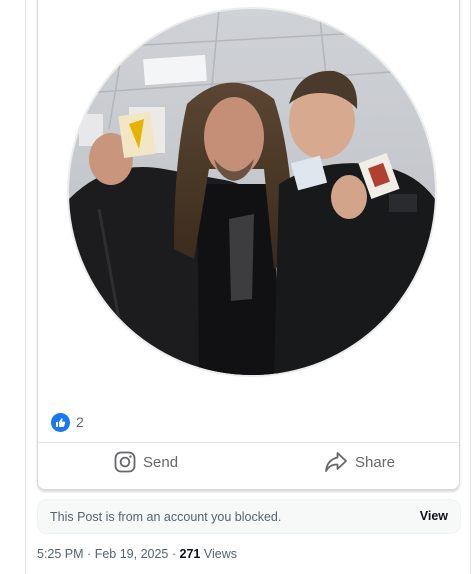  I want to click on like-icon, so click(60, 422).